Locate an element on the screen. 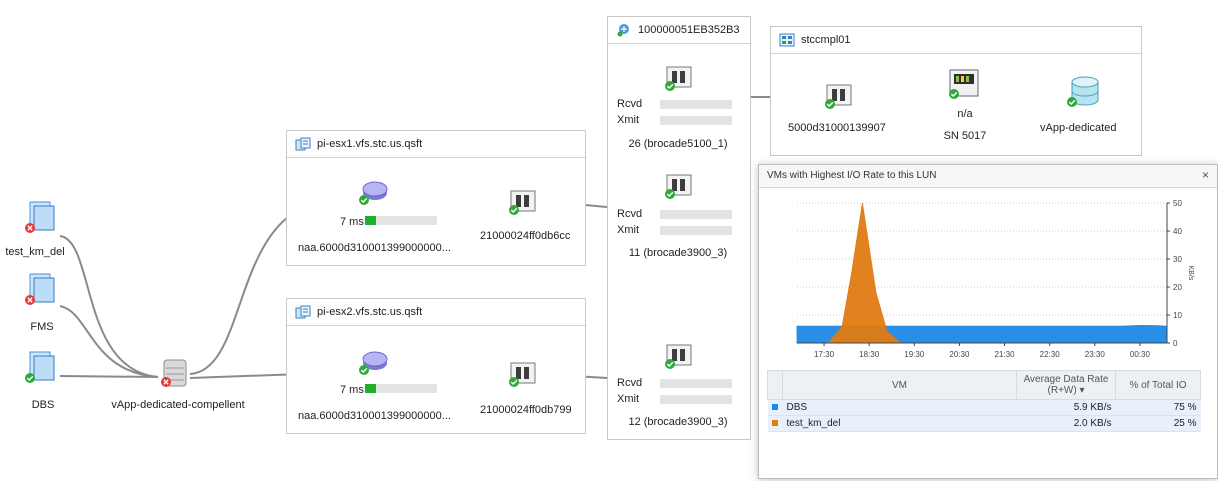 The width and height of the screenshot is (1218, 481). controller-node is located at coordinates (964, 85).